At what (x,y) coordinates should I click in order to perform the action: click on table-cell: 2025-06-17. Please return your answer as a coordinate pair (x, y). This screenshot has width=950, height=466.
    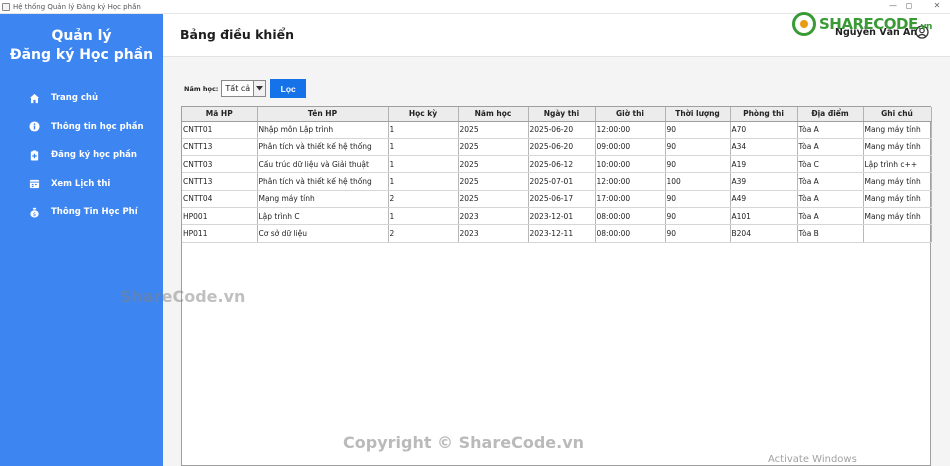
    Looking at the image, I should click on (562, 199).